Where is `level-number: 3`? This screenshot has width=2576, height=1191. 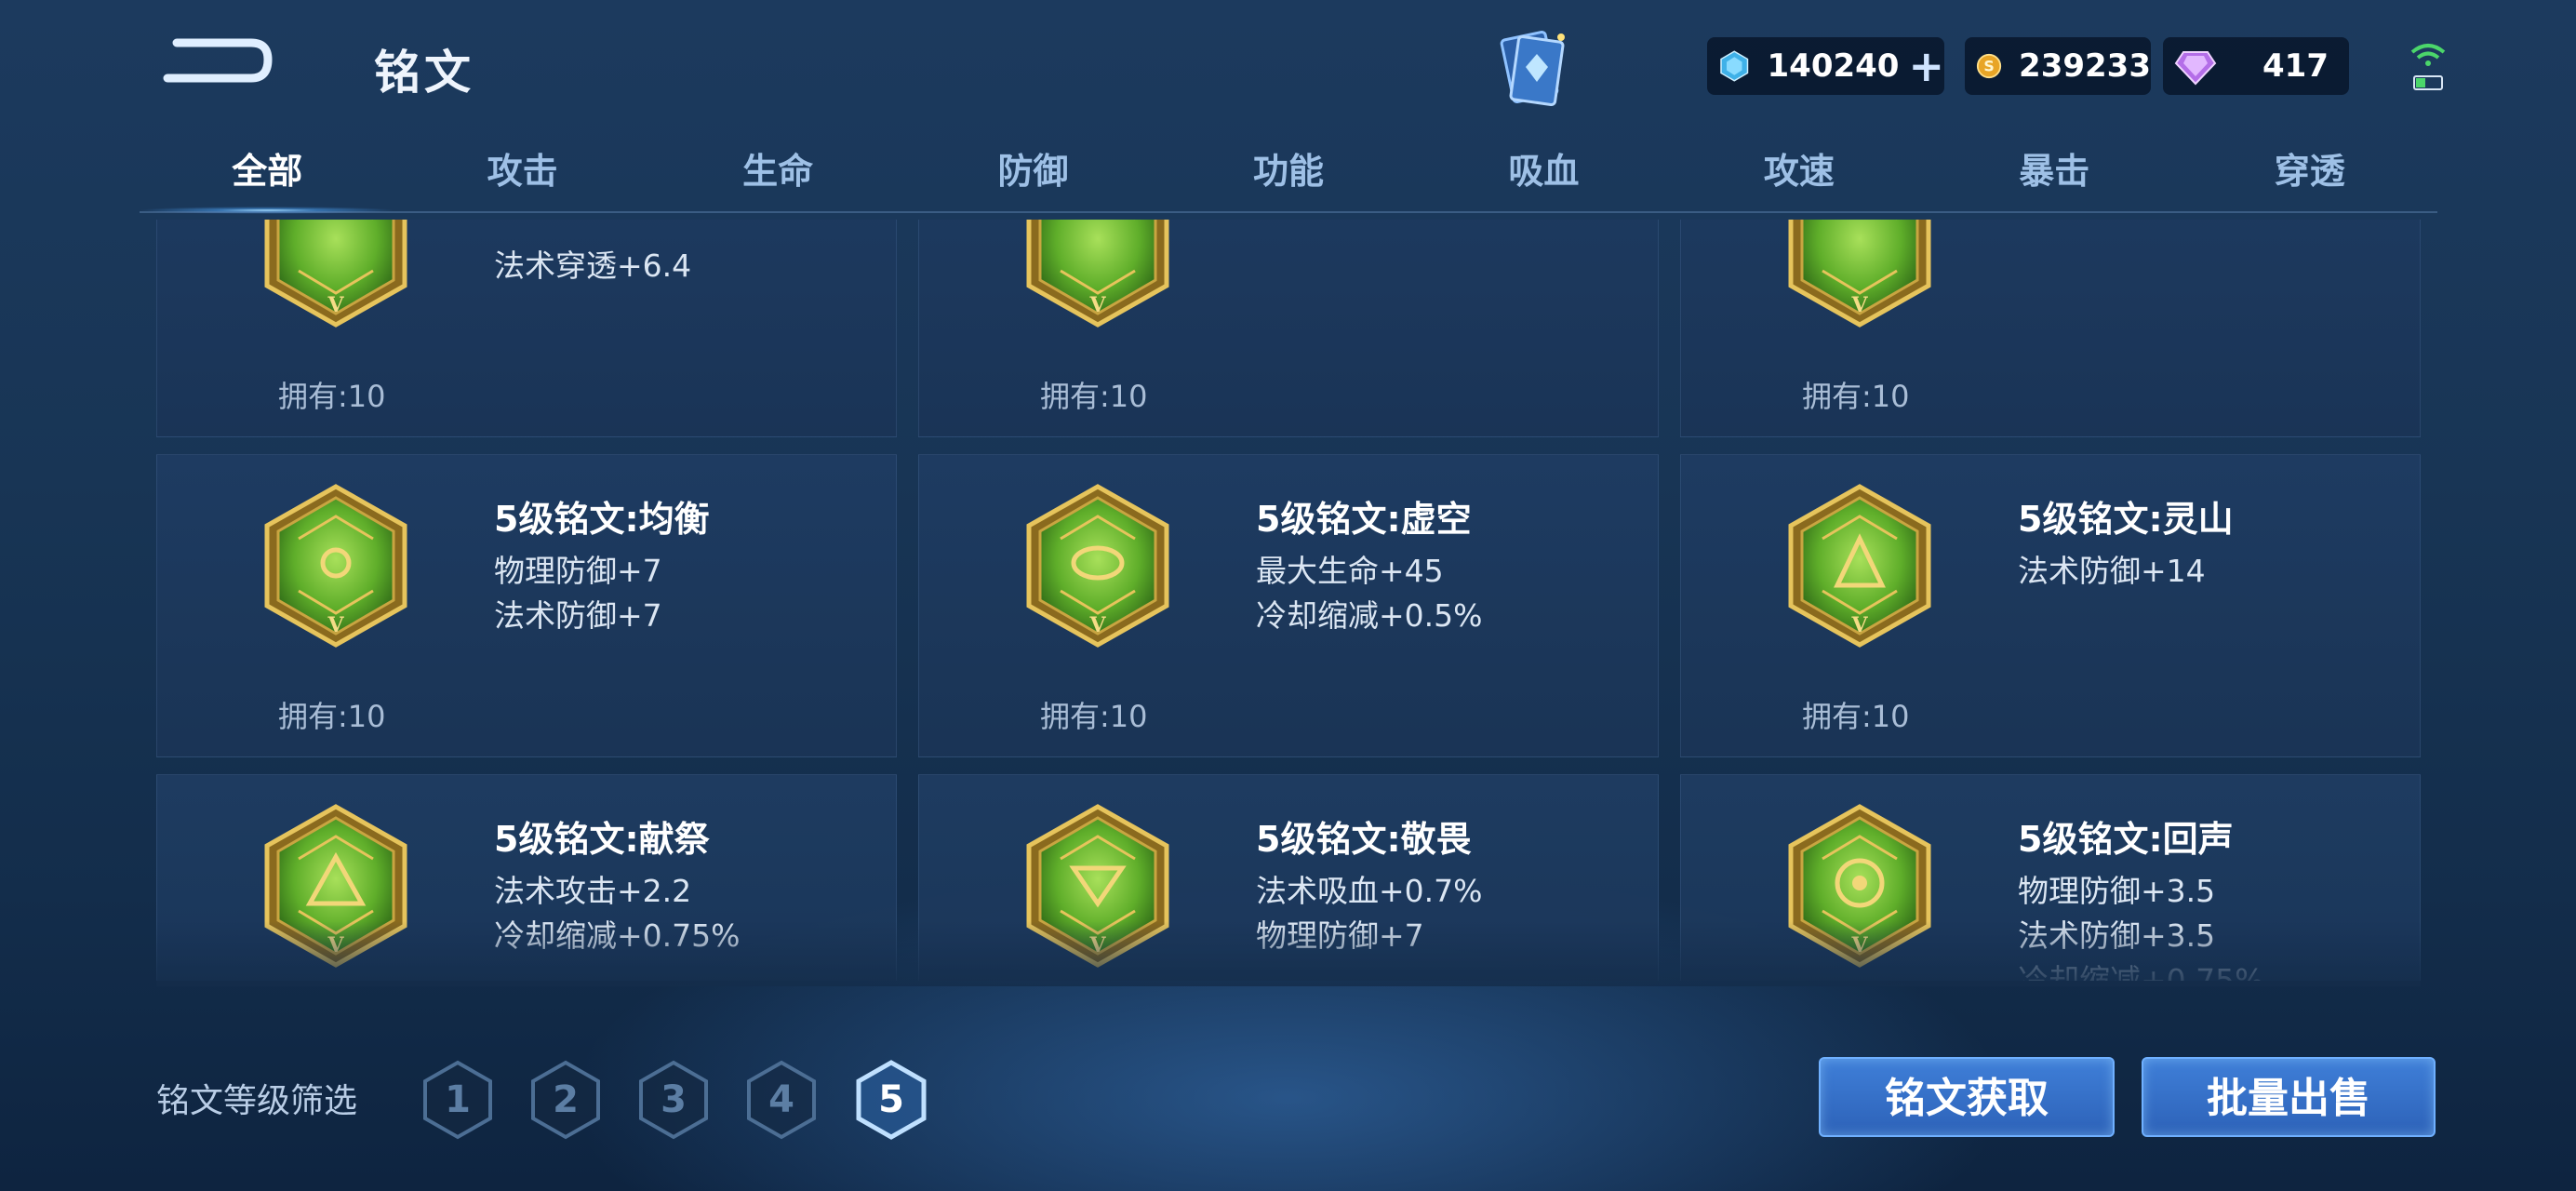
level-number: 3 is located at coordinates (674, 1099).